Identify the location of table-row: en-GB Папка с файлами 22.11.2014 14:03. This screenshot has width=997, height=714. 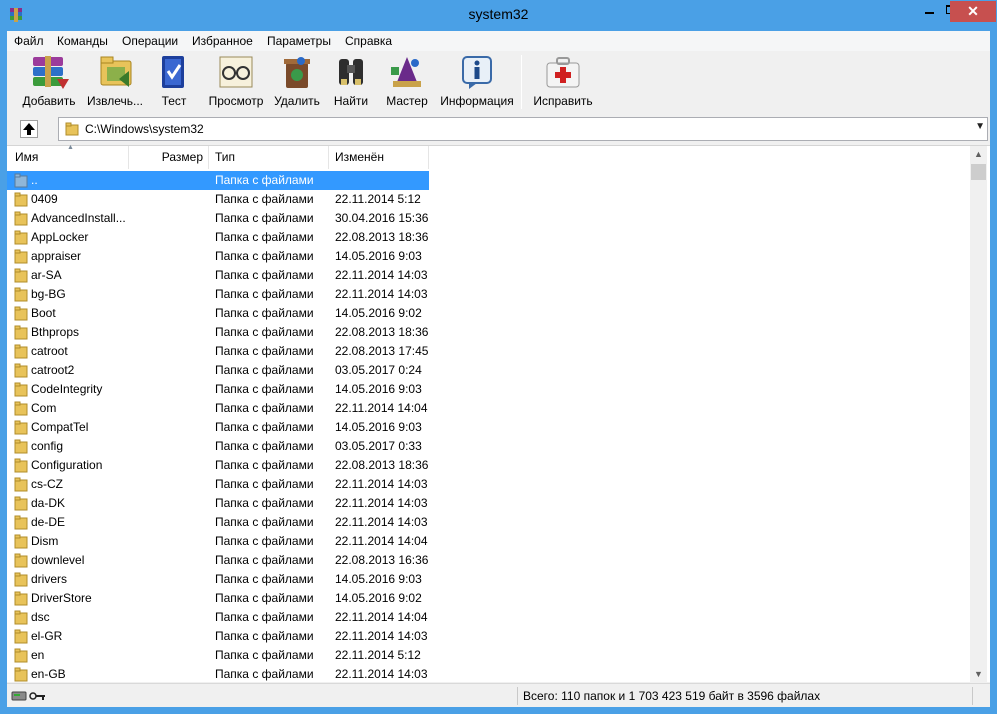
(218, 674).